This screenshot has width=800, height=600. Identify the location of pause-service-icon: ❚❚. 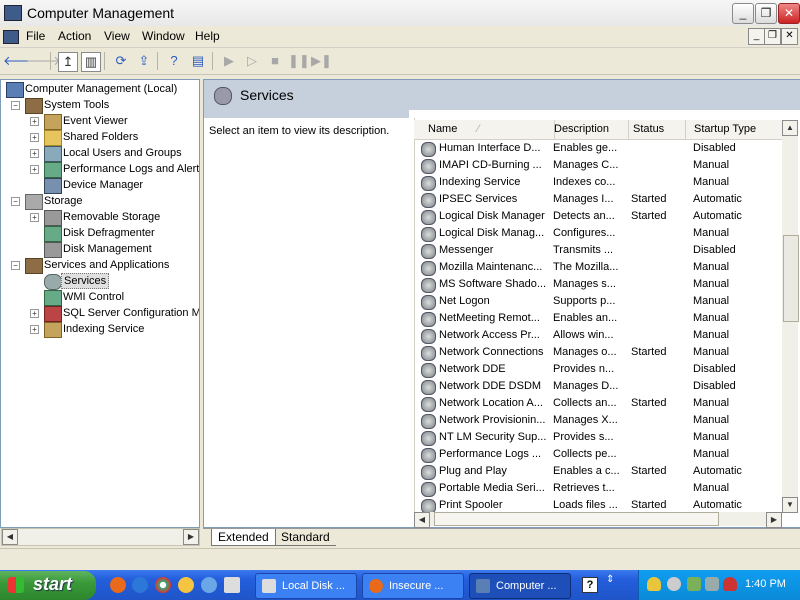
(299, 61).